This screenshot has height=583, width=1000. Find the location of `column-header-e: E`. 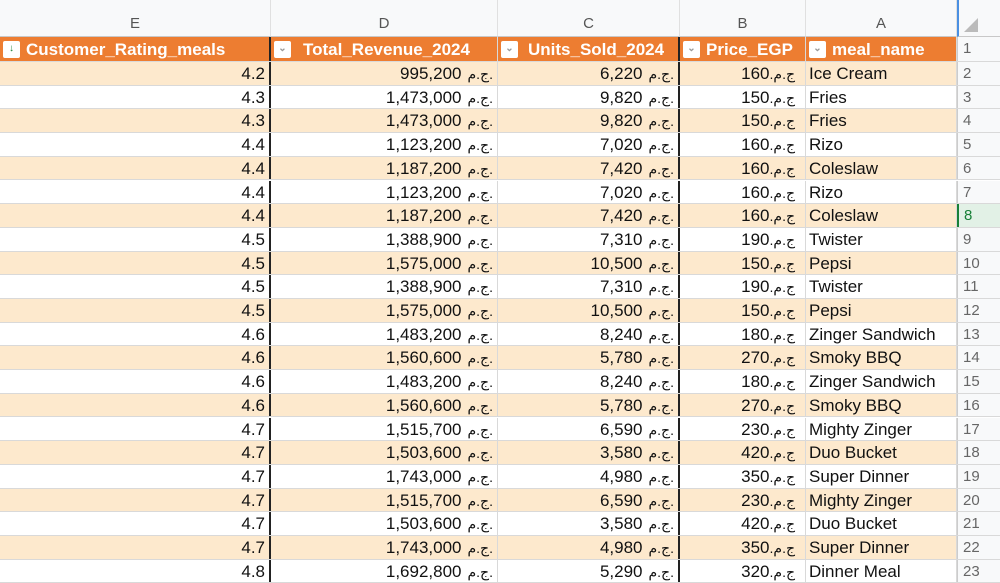

column-header-e: E is located at coordinates (135, 18).